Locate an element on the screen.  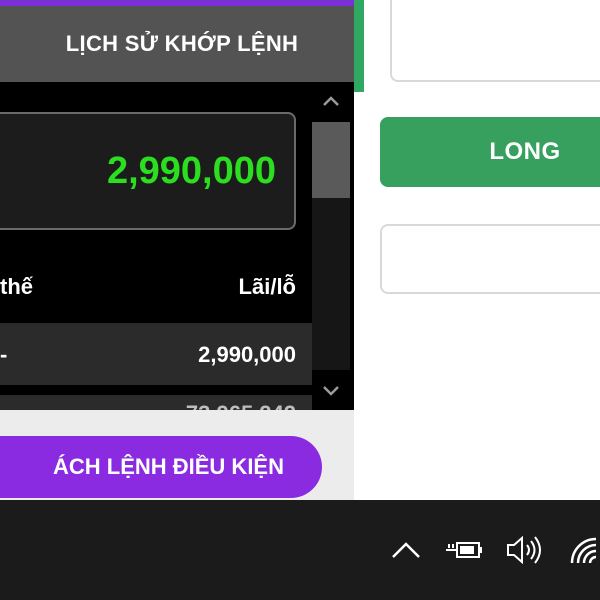
bottom-action-strip: ÁCH LỆNH ĐIỀU KIỆN is located at coordinates (177, 455).